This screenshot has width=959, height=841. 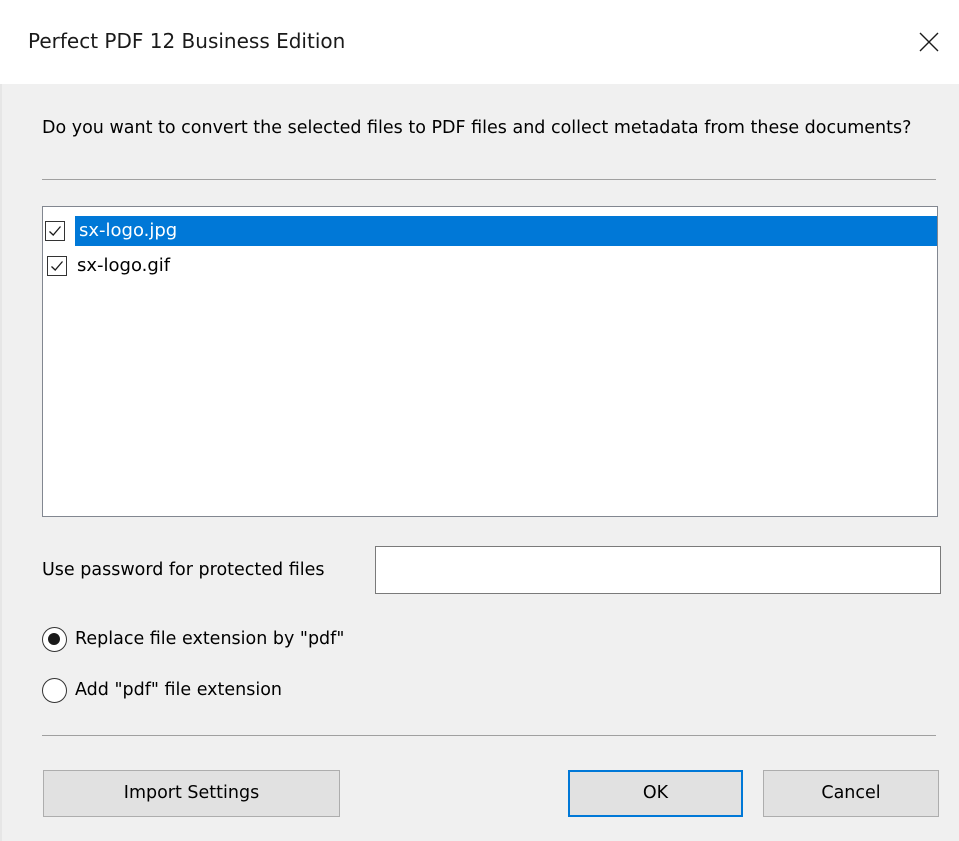 What do you see at coordinates (851, 793) in the screenshot?
I see `cancel-button: Cancel` at bounding box center [851, 793].